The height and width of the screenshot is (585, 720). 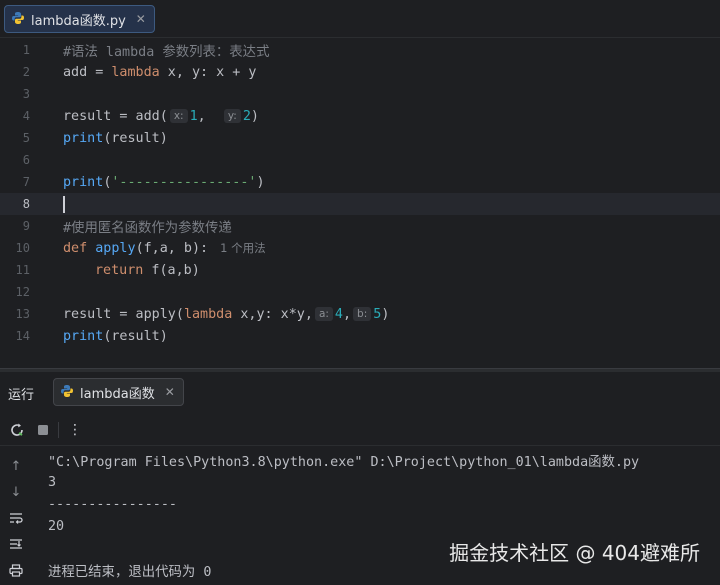 I want to click on line-number: 1, so click(x=26, y=50).